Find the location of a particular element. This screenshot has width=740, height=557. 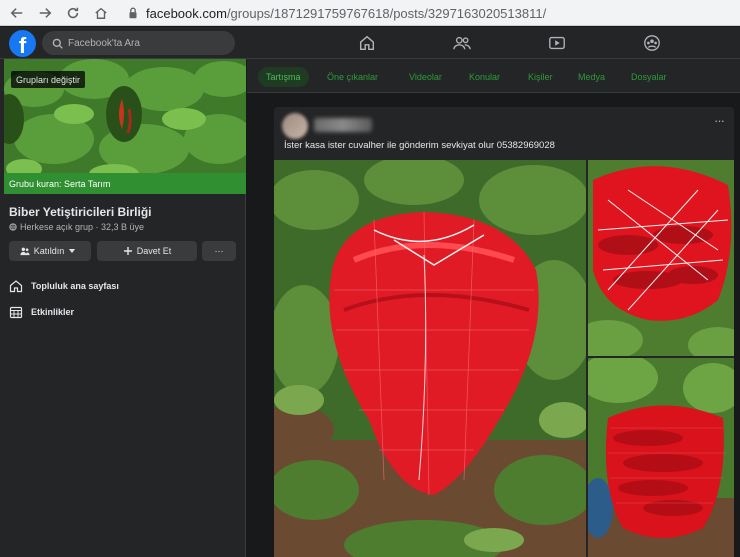

group-founder-banner: Grubu kuran: Serta Tarım is located at coordinates (125, 183).